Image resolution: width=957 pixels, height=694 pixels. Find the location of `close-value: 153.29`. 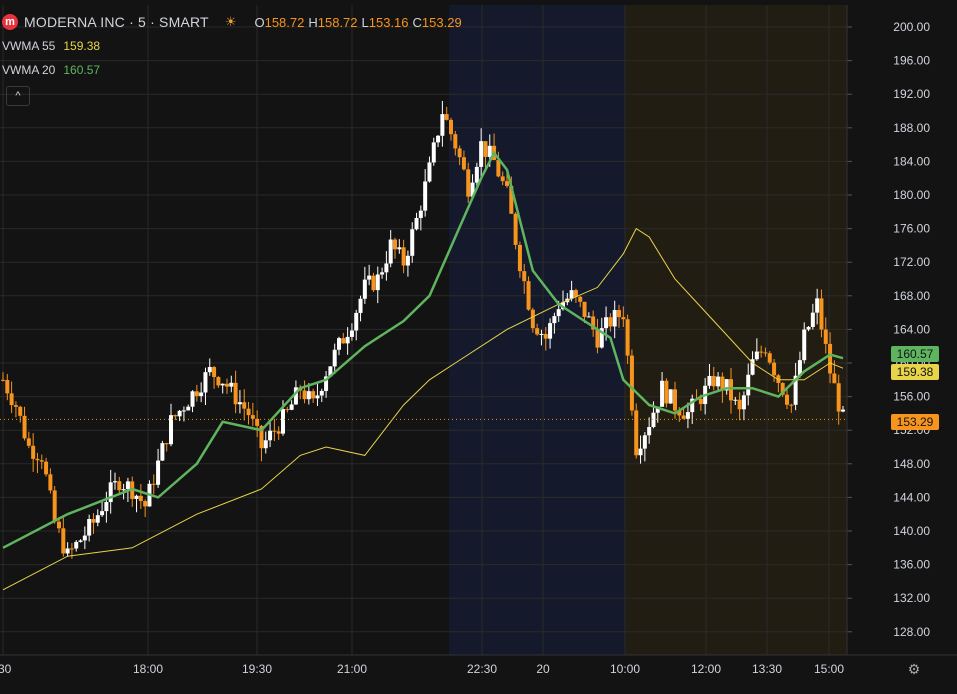

close-value: 153.29 is located at coordinates (441, 22).